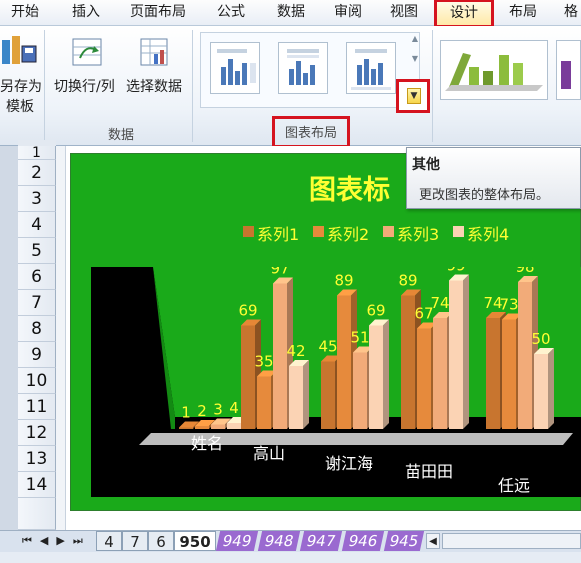 The height and width of the screenshot is (563, 581). I want to click on more-dropdown-icon: ▼, so click(414, 96).